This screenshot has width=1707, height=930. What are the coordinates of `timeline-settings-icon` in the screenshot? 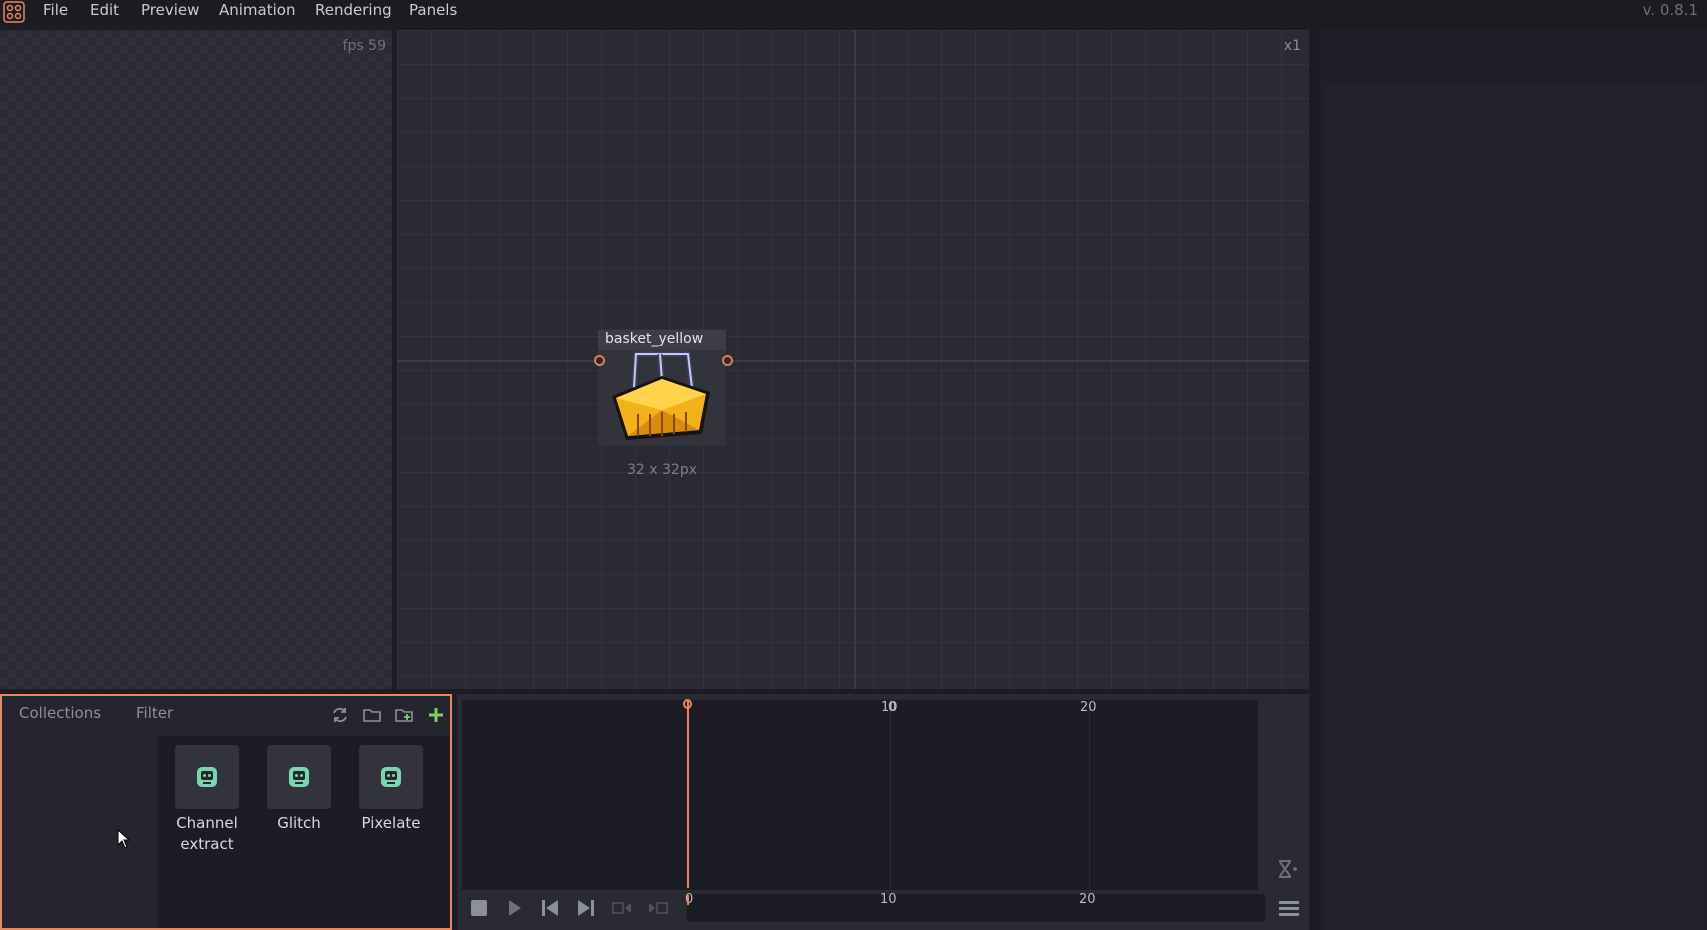 It's located at (1287, 869).